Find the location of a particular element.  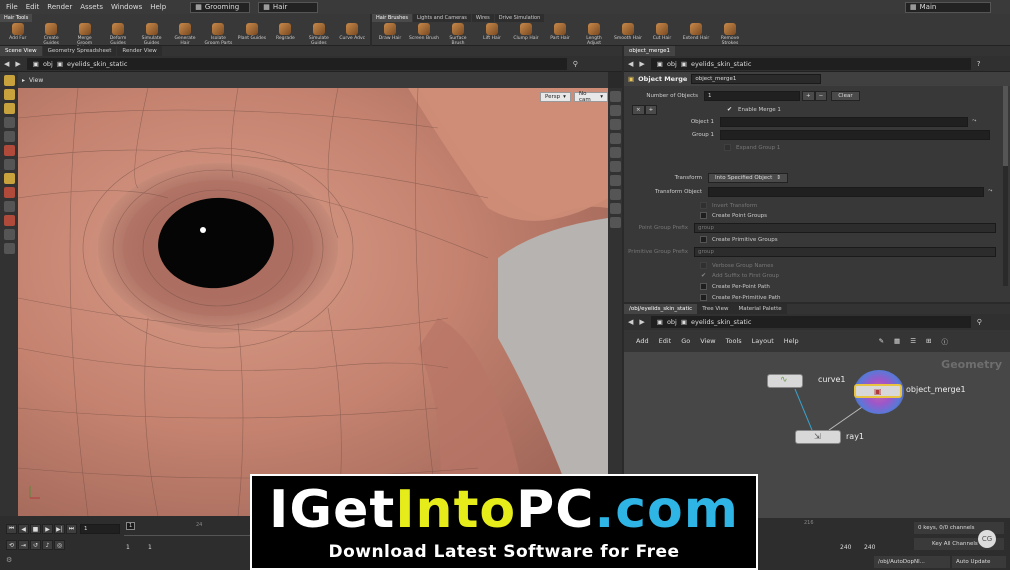

lock-icon is located at coordinates (9, 136).